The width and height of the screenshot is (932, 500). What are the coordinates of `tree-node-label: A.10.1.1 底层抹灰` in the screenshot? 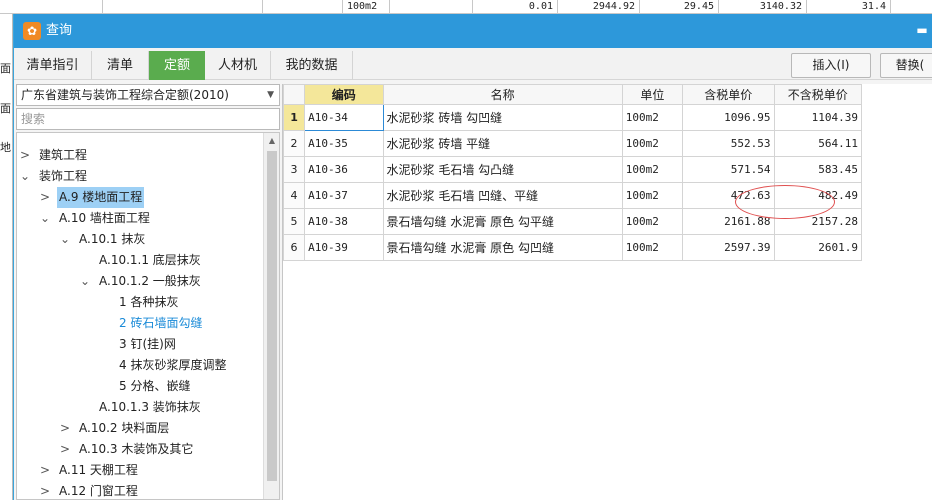 It's located at (150, 260).